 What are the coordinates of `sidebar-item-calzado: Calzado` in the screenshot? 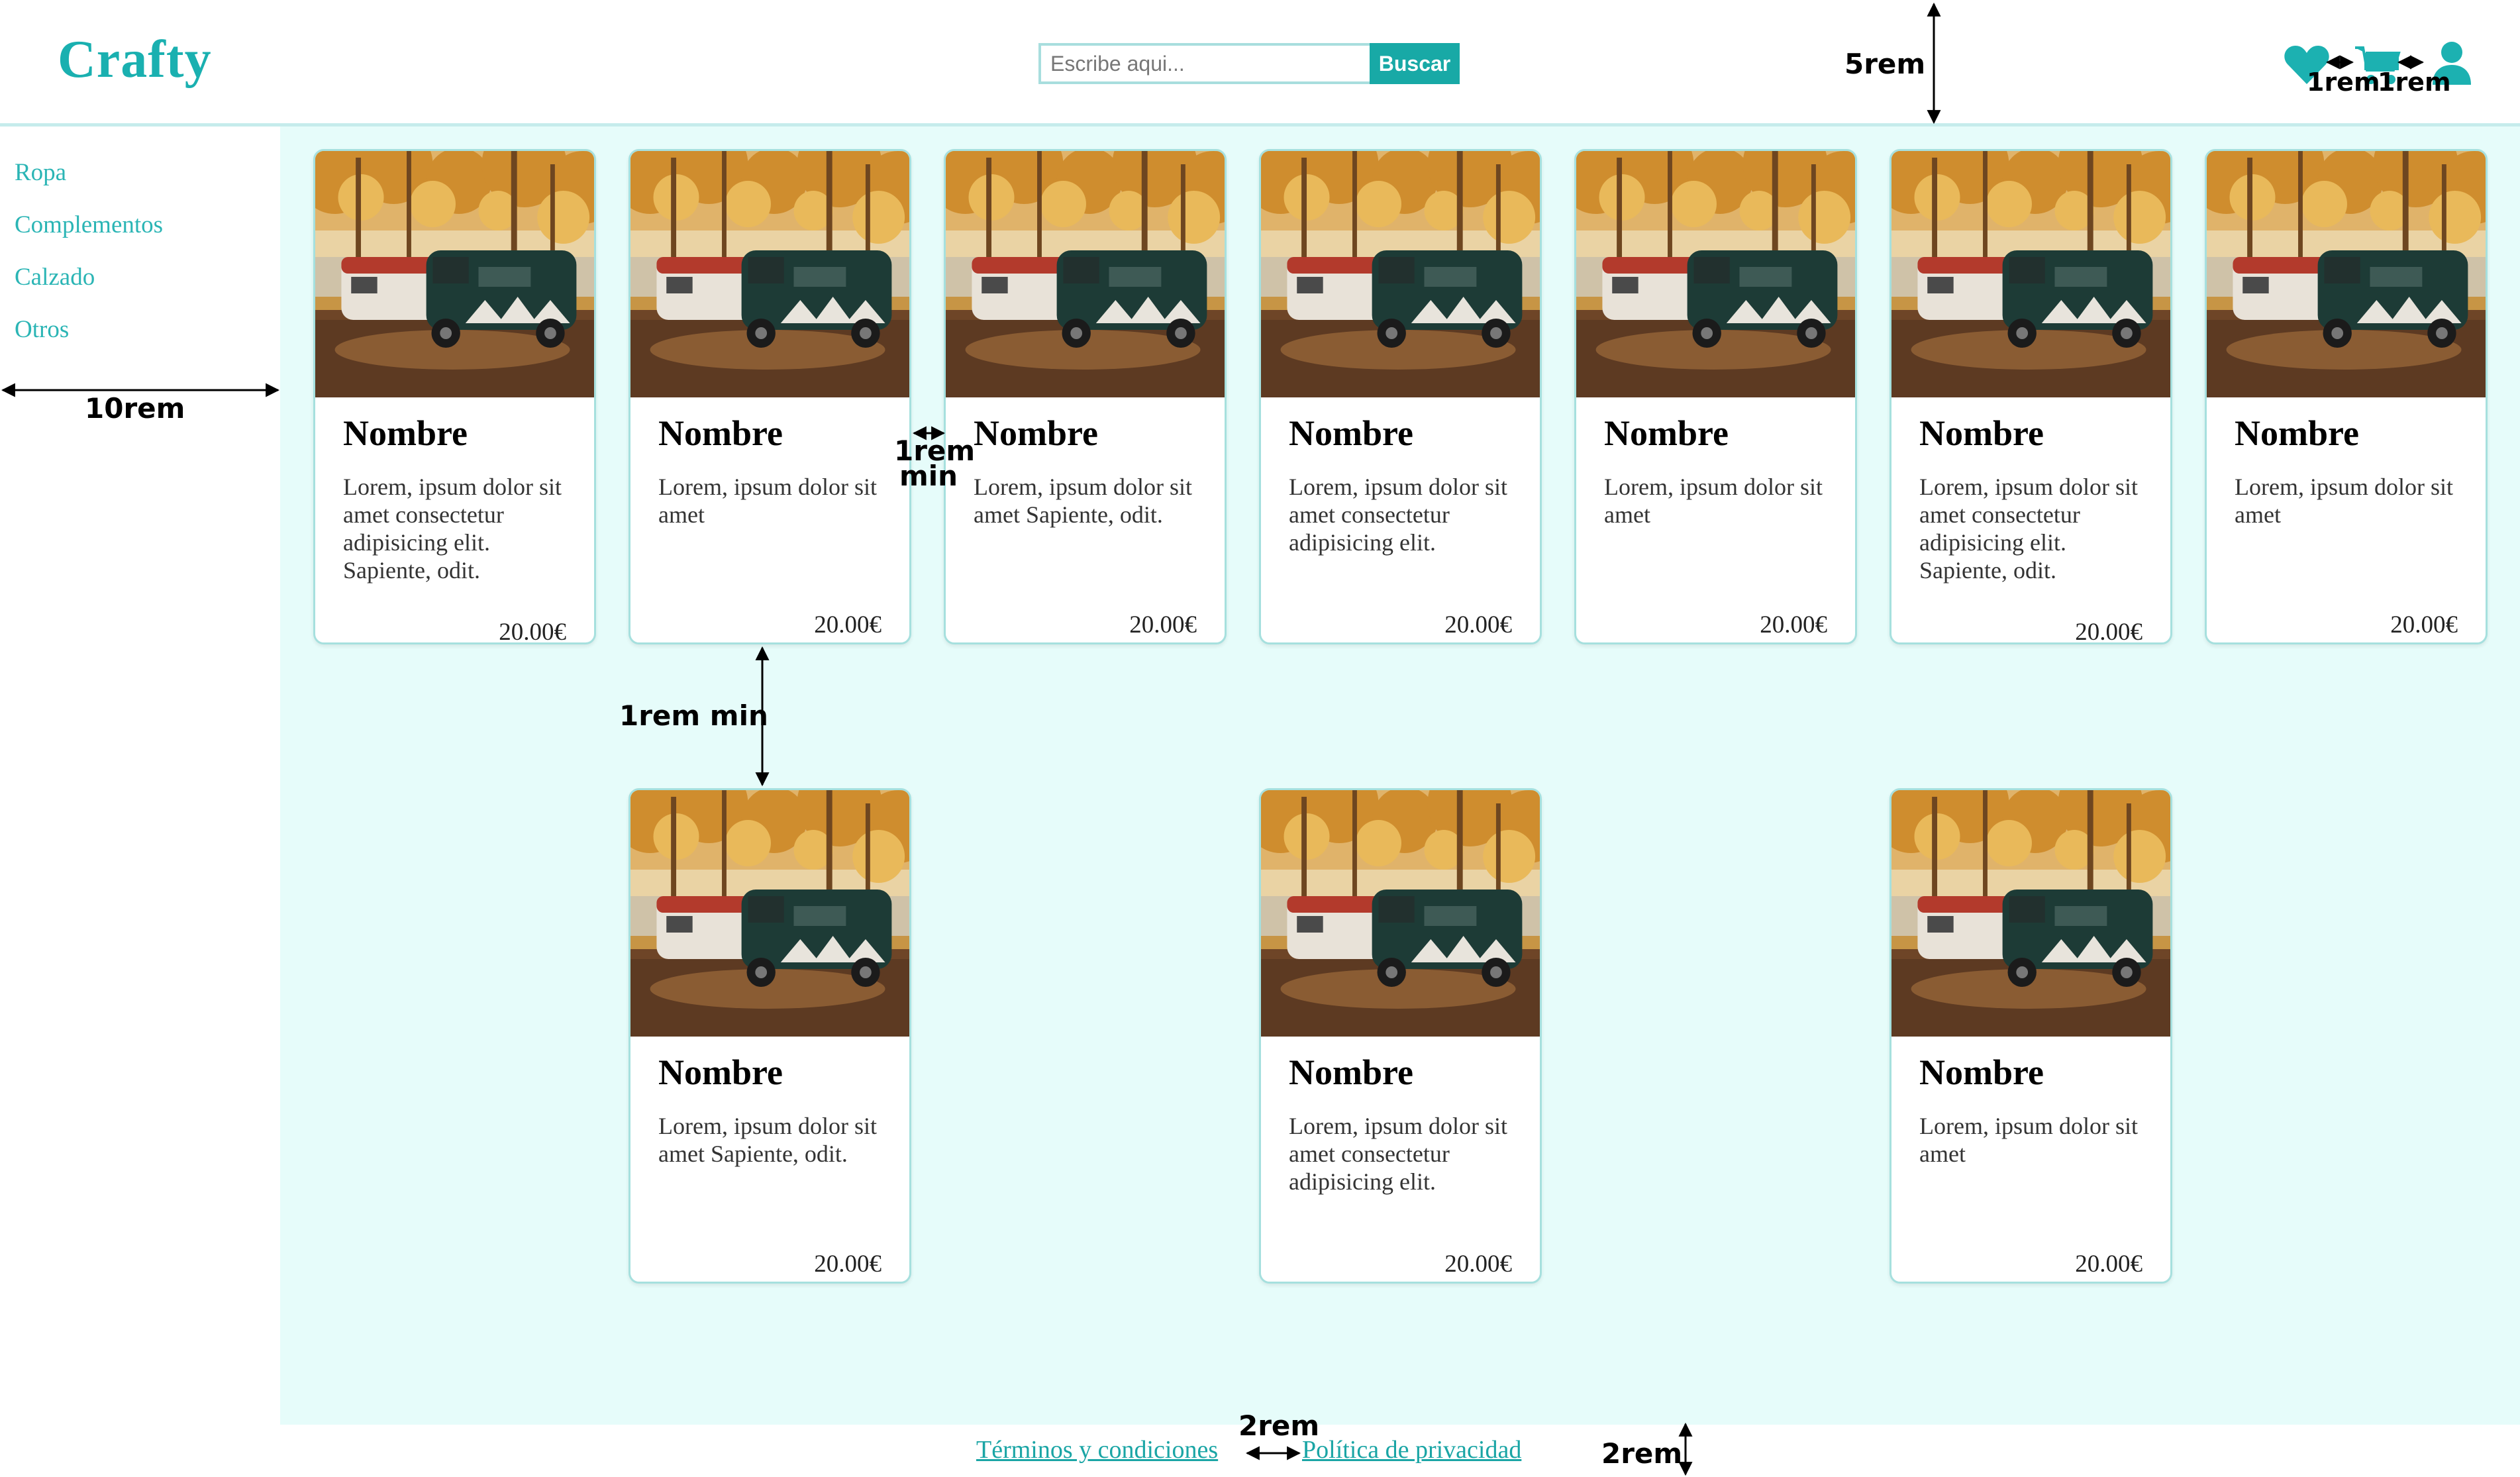 It's located at (55, 277).